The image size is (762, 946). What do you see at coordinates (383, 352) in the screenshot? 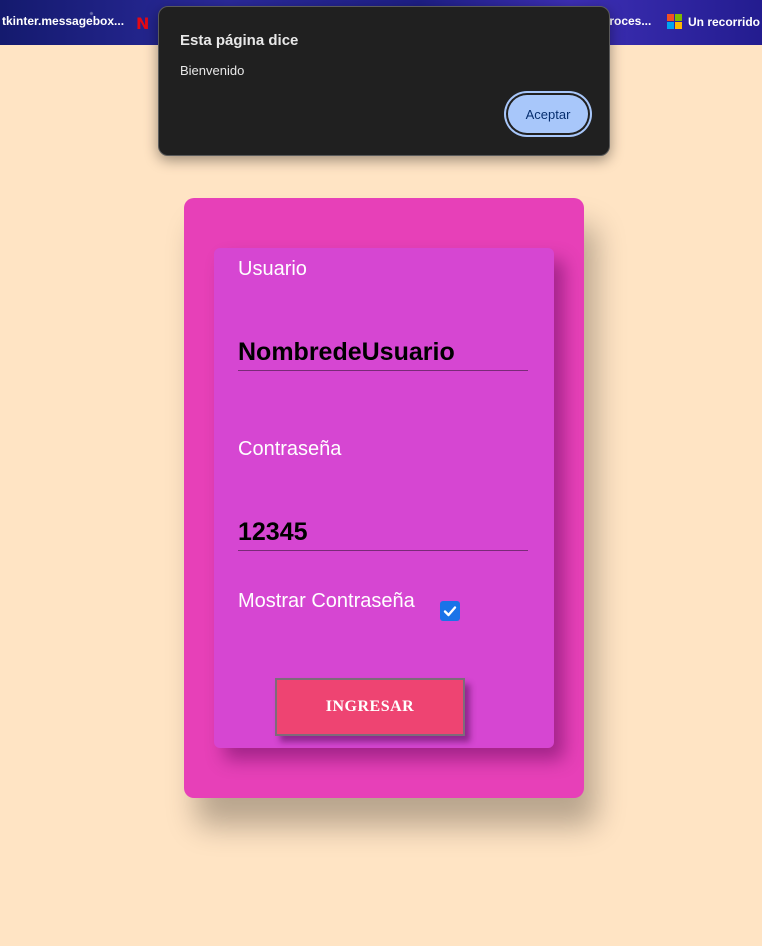
I see `username-input` at bounding box center [383, 352].